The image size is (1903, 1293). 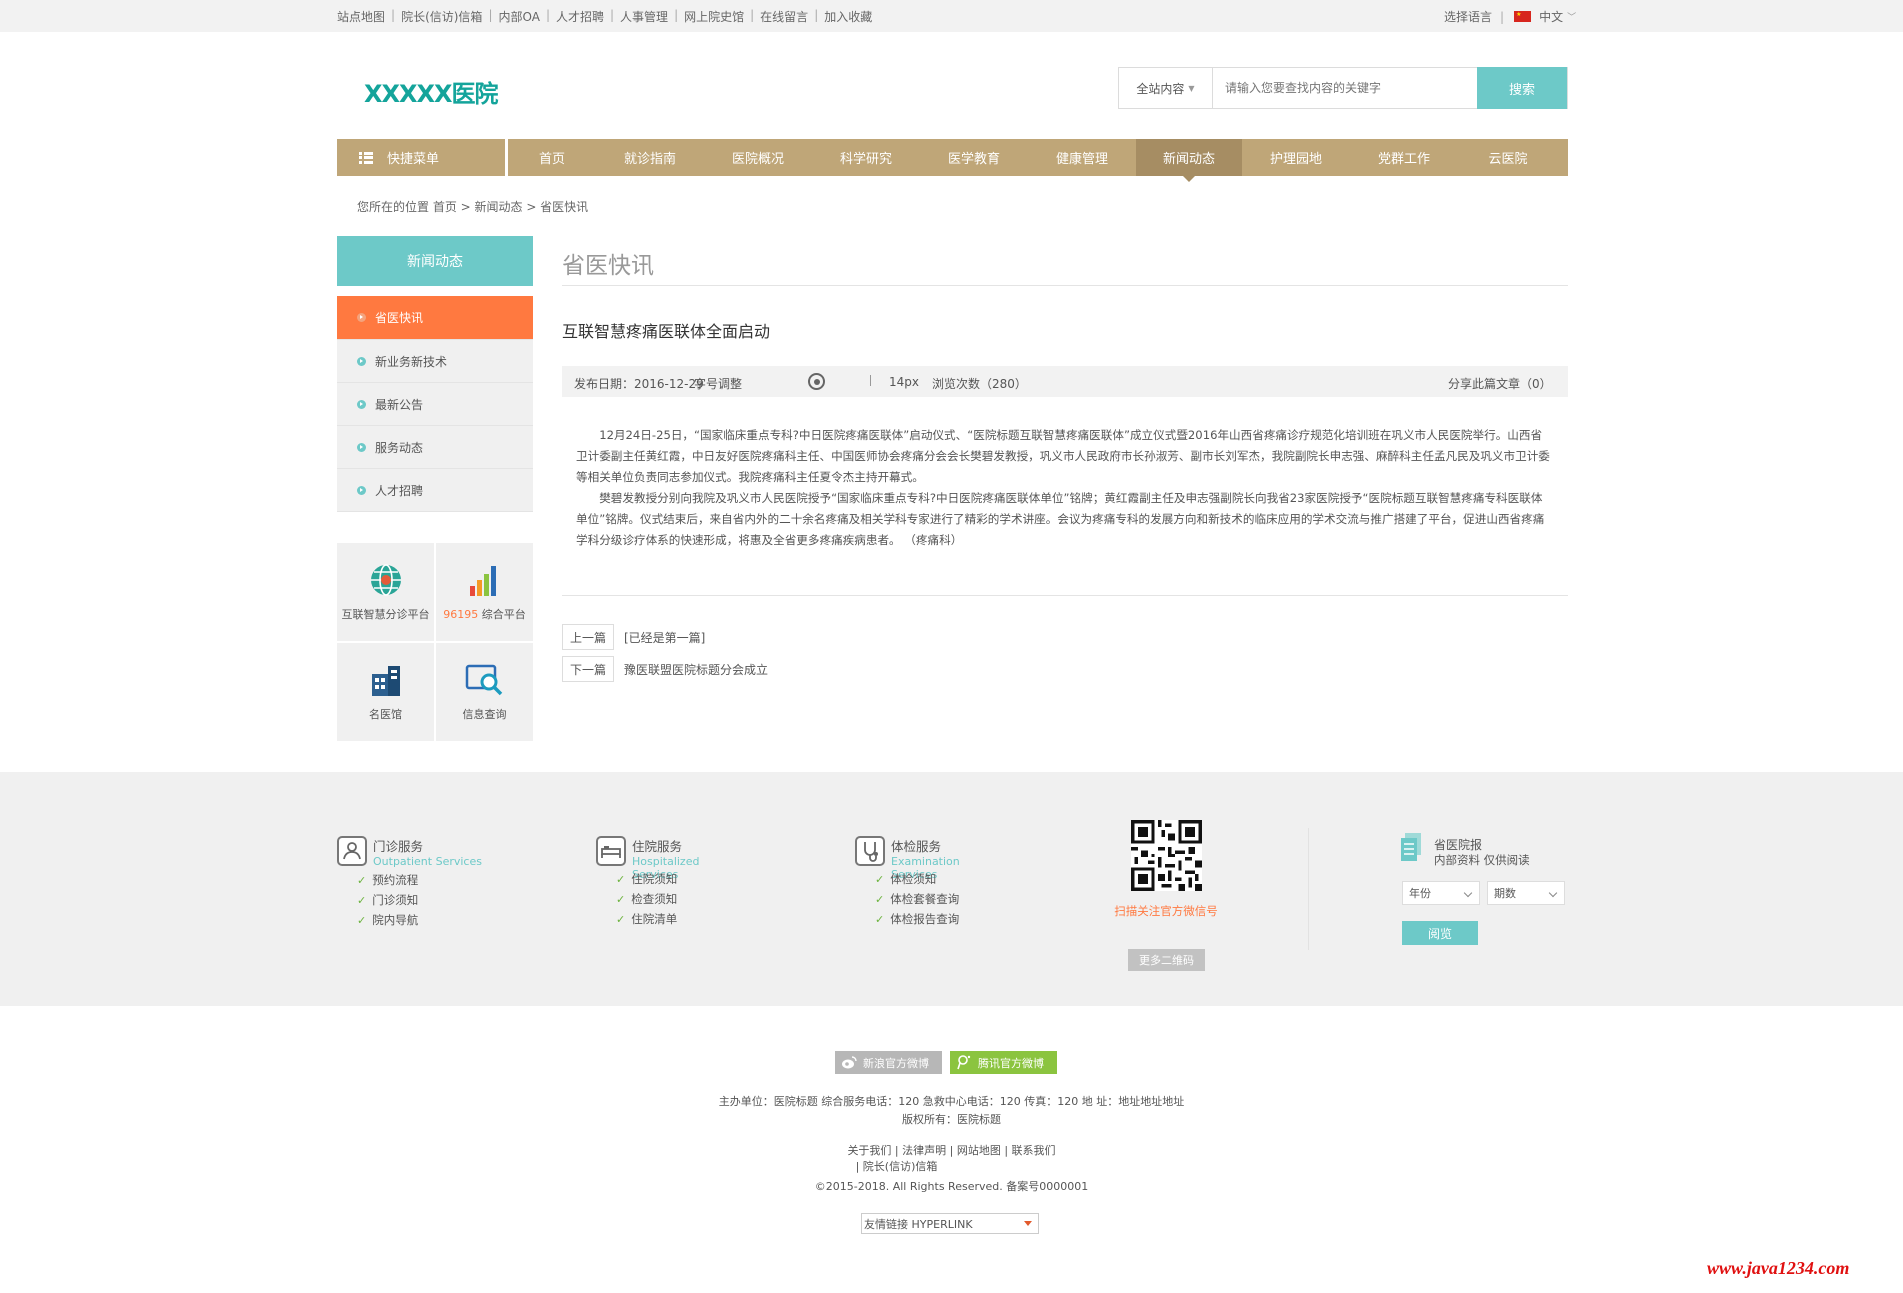 What do you see at coordinates (888, 1062) in the screenshot?
I see `sina-weibo-button: 新浪官方微博` at bounding box center [888, 1062].